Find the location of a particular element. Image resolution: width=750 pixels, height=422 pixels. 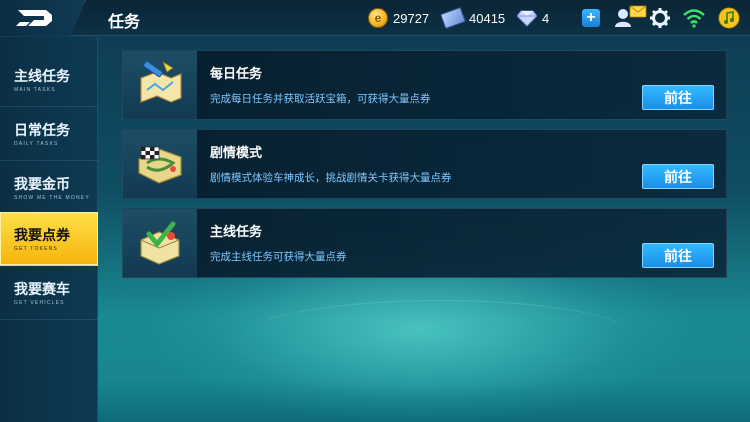

sidebar-item-sublabel: DAILY TASKS is located at coordinates (36, 144).